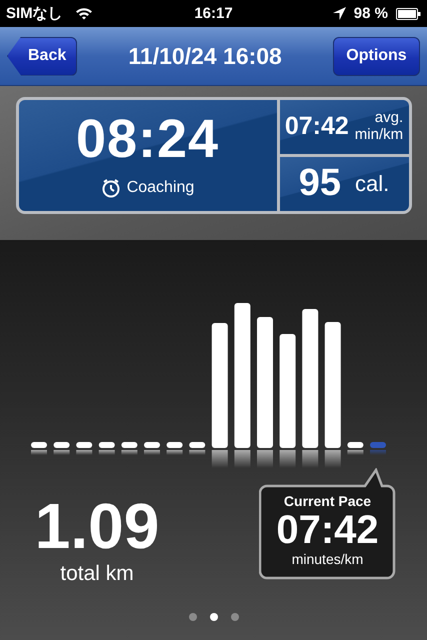 This screenshot has width=427, height=640. Describe the element at coordinates (97, 574) in the screenshot. I see `distance-unit: total km` at that location.